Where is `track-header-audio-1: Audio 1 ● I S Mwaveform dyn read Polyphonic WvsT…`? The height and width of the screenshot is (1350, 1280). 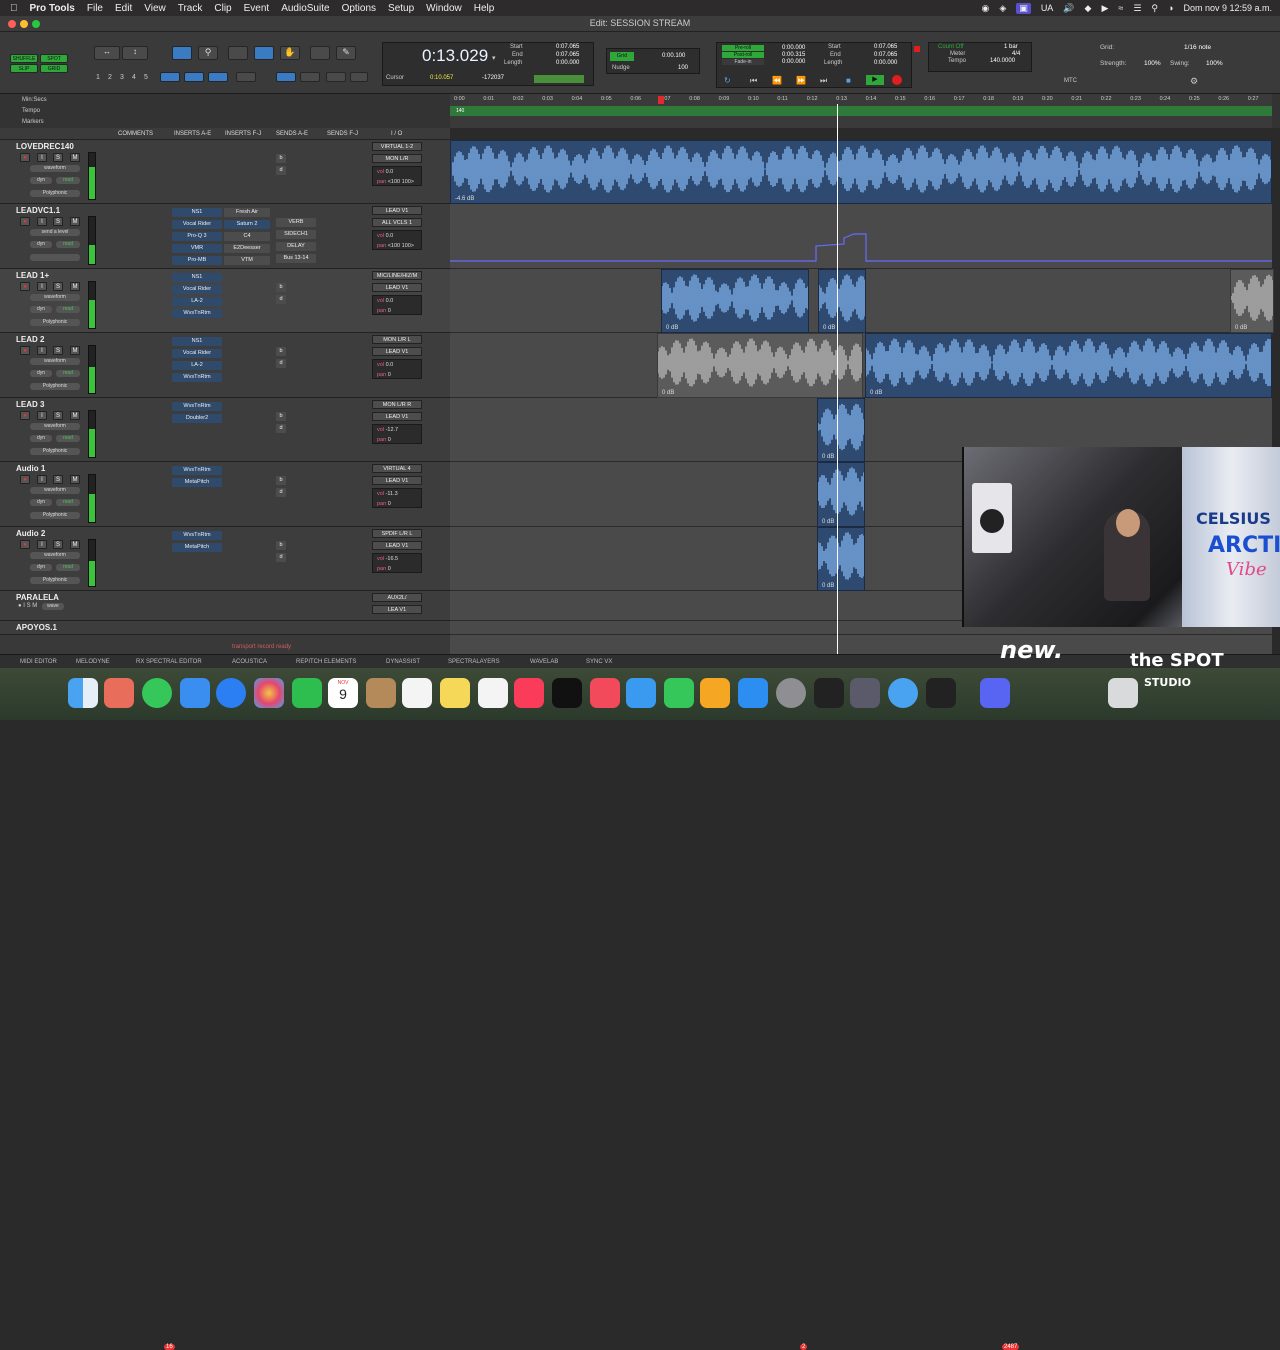
track-header-audio-1: Audio 1 ● I S Mwaveform dyn read Polyphonic WvsT… is located at coordinates (225, 494).